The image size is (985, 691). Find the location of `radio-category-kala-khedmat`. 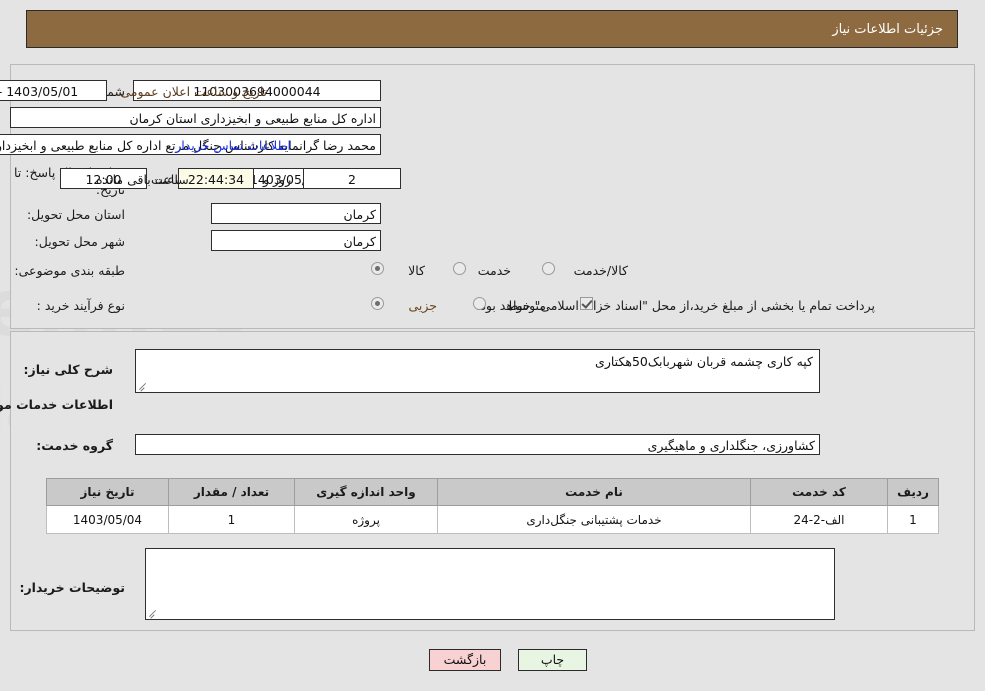

radio-category-kala-khedmat is located at coordinates (548, 268).